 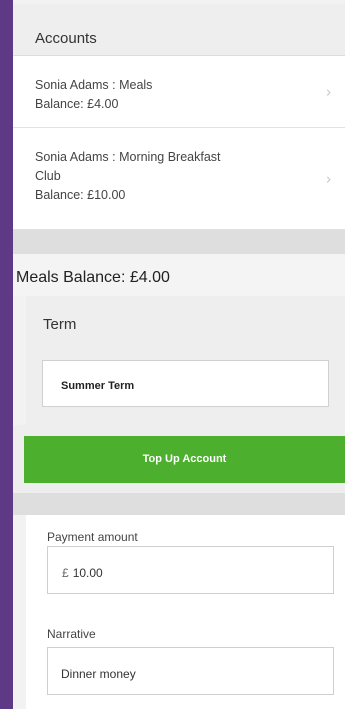 I want to click on payment-amount-value: 10.00, so click(x=87, y=573).